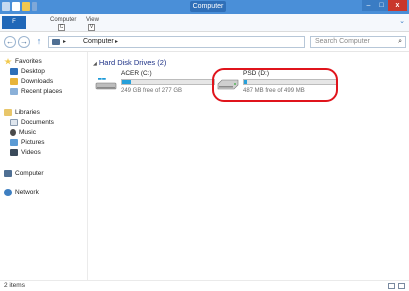  Describe the element at coordinates (24, 42) in the screenshot. I see `forward-button: →` at that location.